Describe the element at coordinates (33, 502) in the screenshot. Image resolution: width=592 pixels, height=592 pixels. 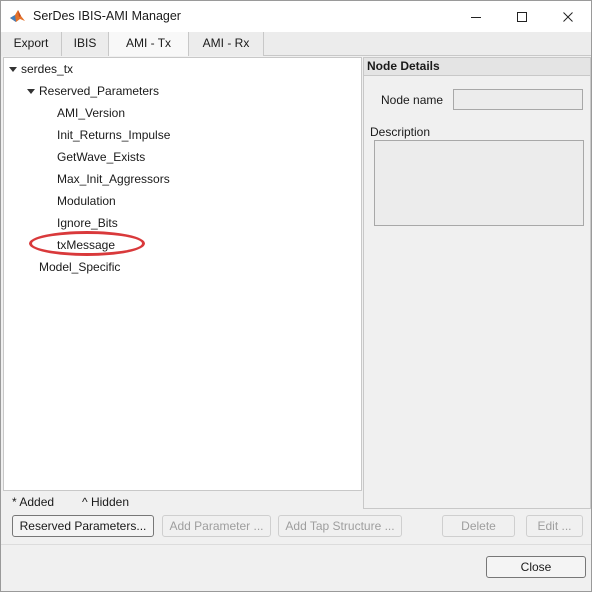
I see `legend-added: * Added` at that location.